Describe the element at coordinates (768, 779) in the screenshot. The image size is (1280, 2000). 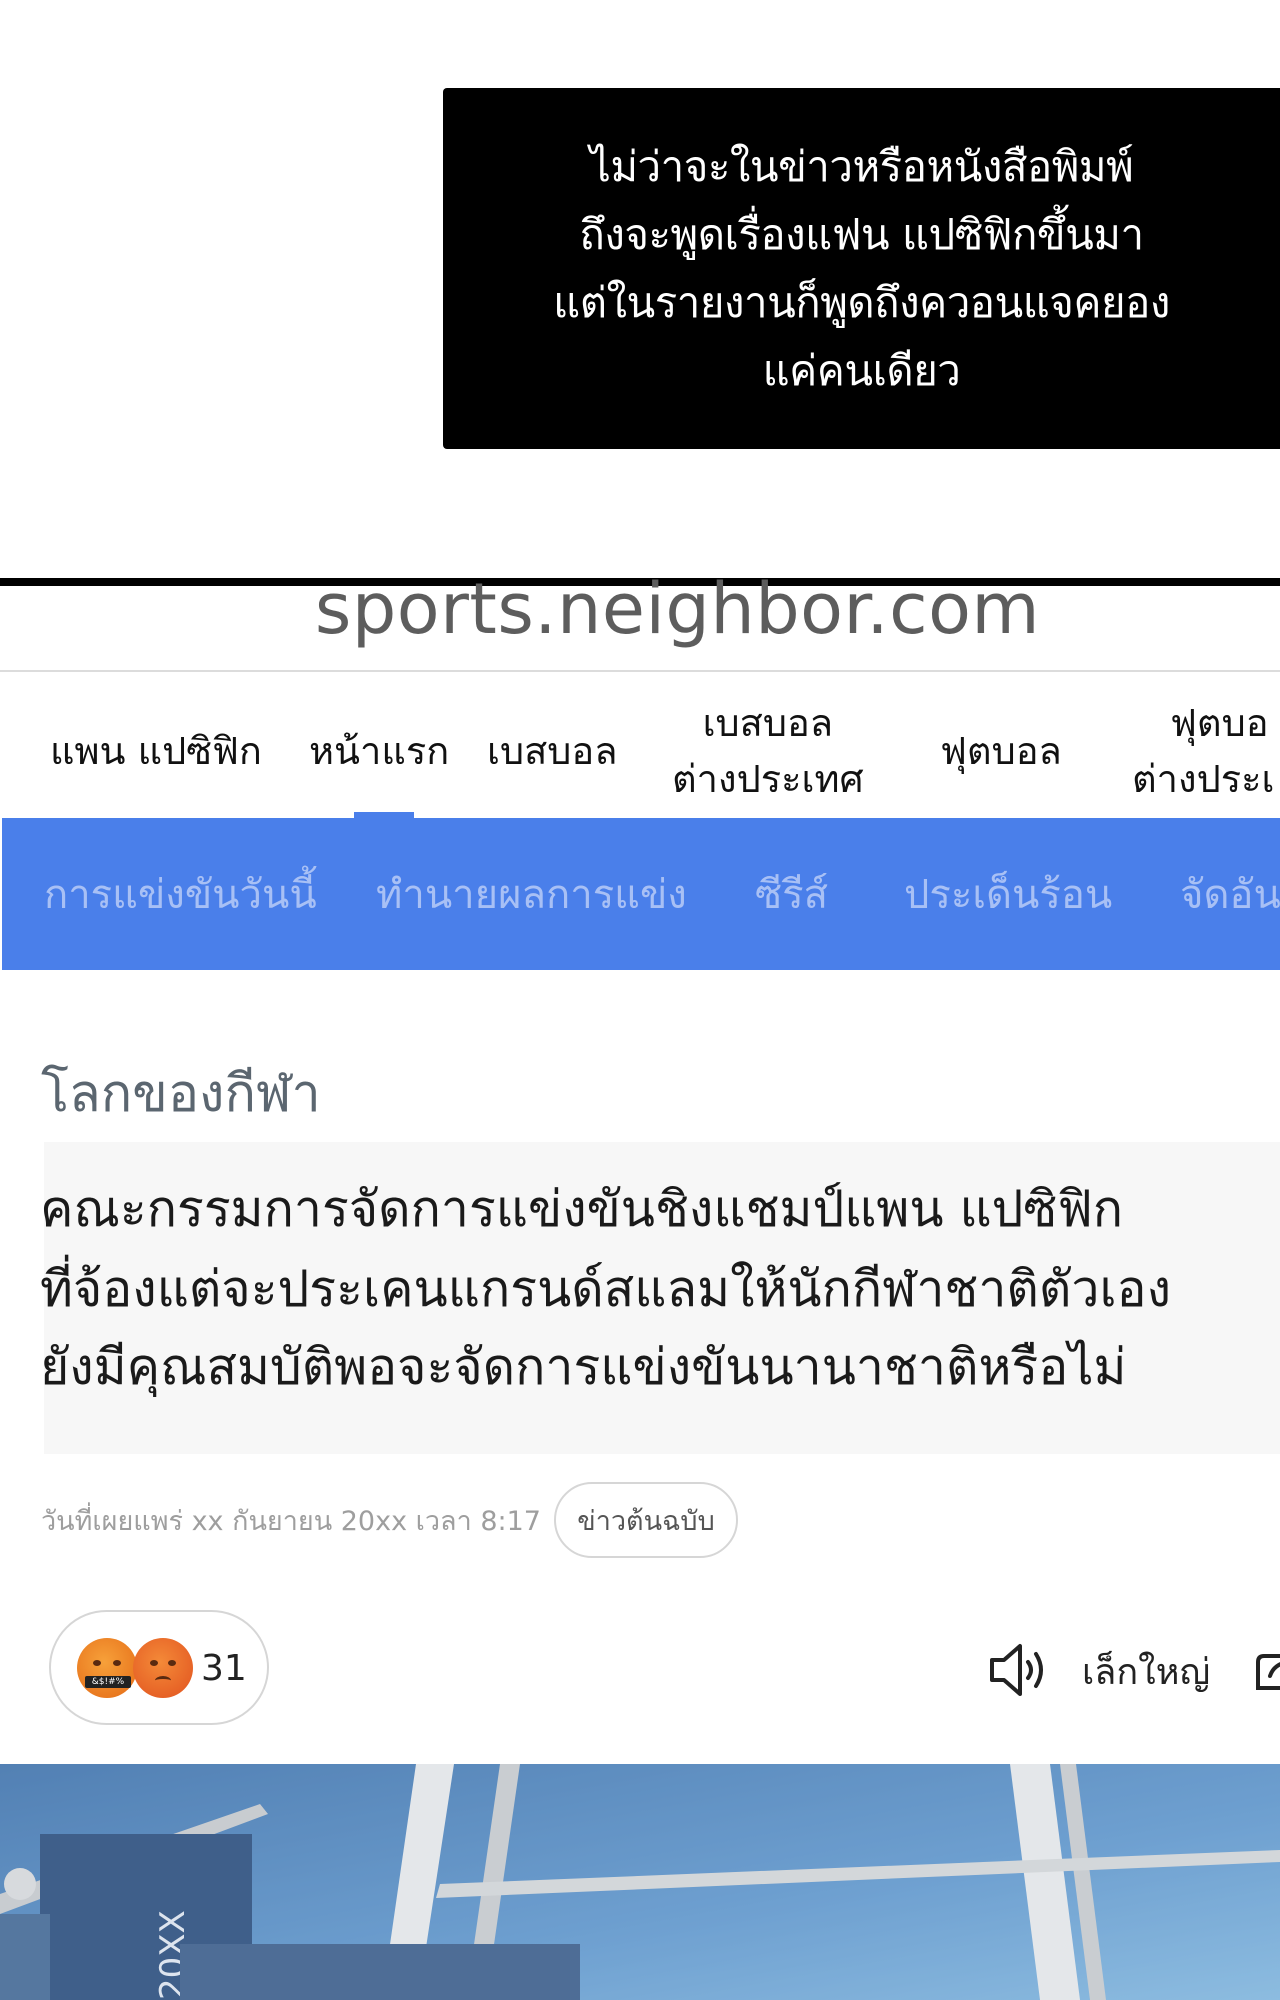
I see `nav-item-label: ต่างประเทศ` at that location.